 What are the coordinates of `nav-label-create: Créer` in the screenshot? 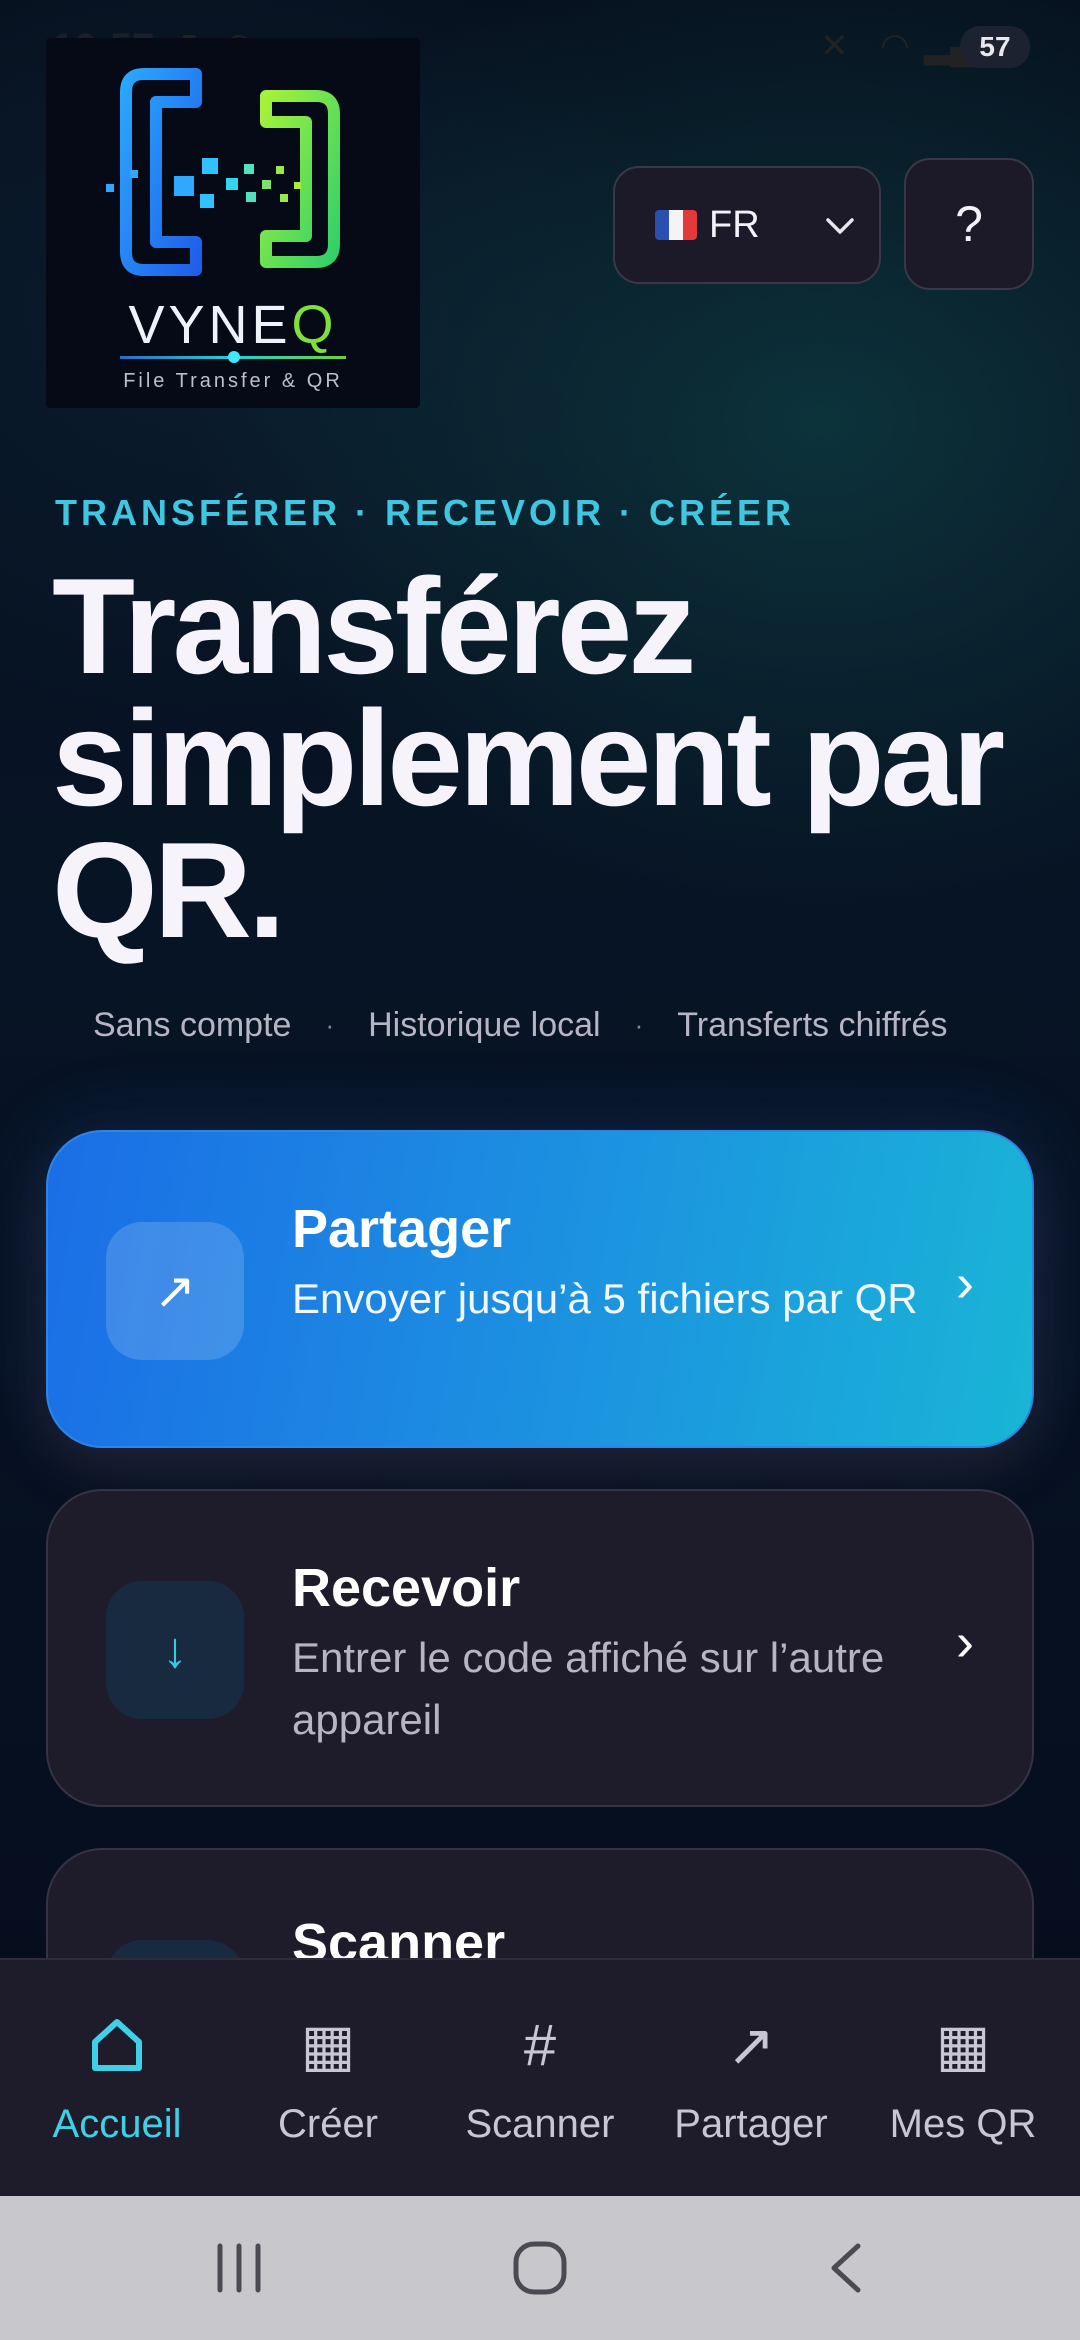 It's located at (328, 2124).